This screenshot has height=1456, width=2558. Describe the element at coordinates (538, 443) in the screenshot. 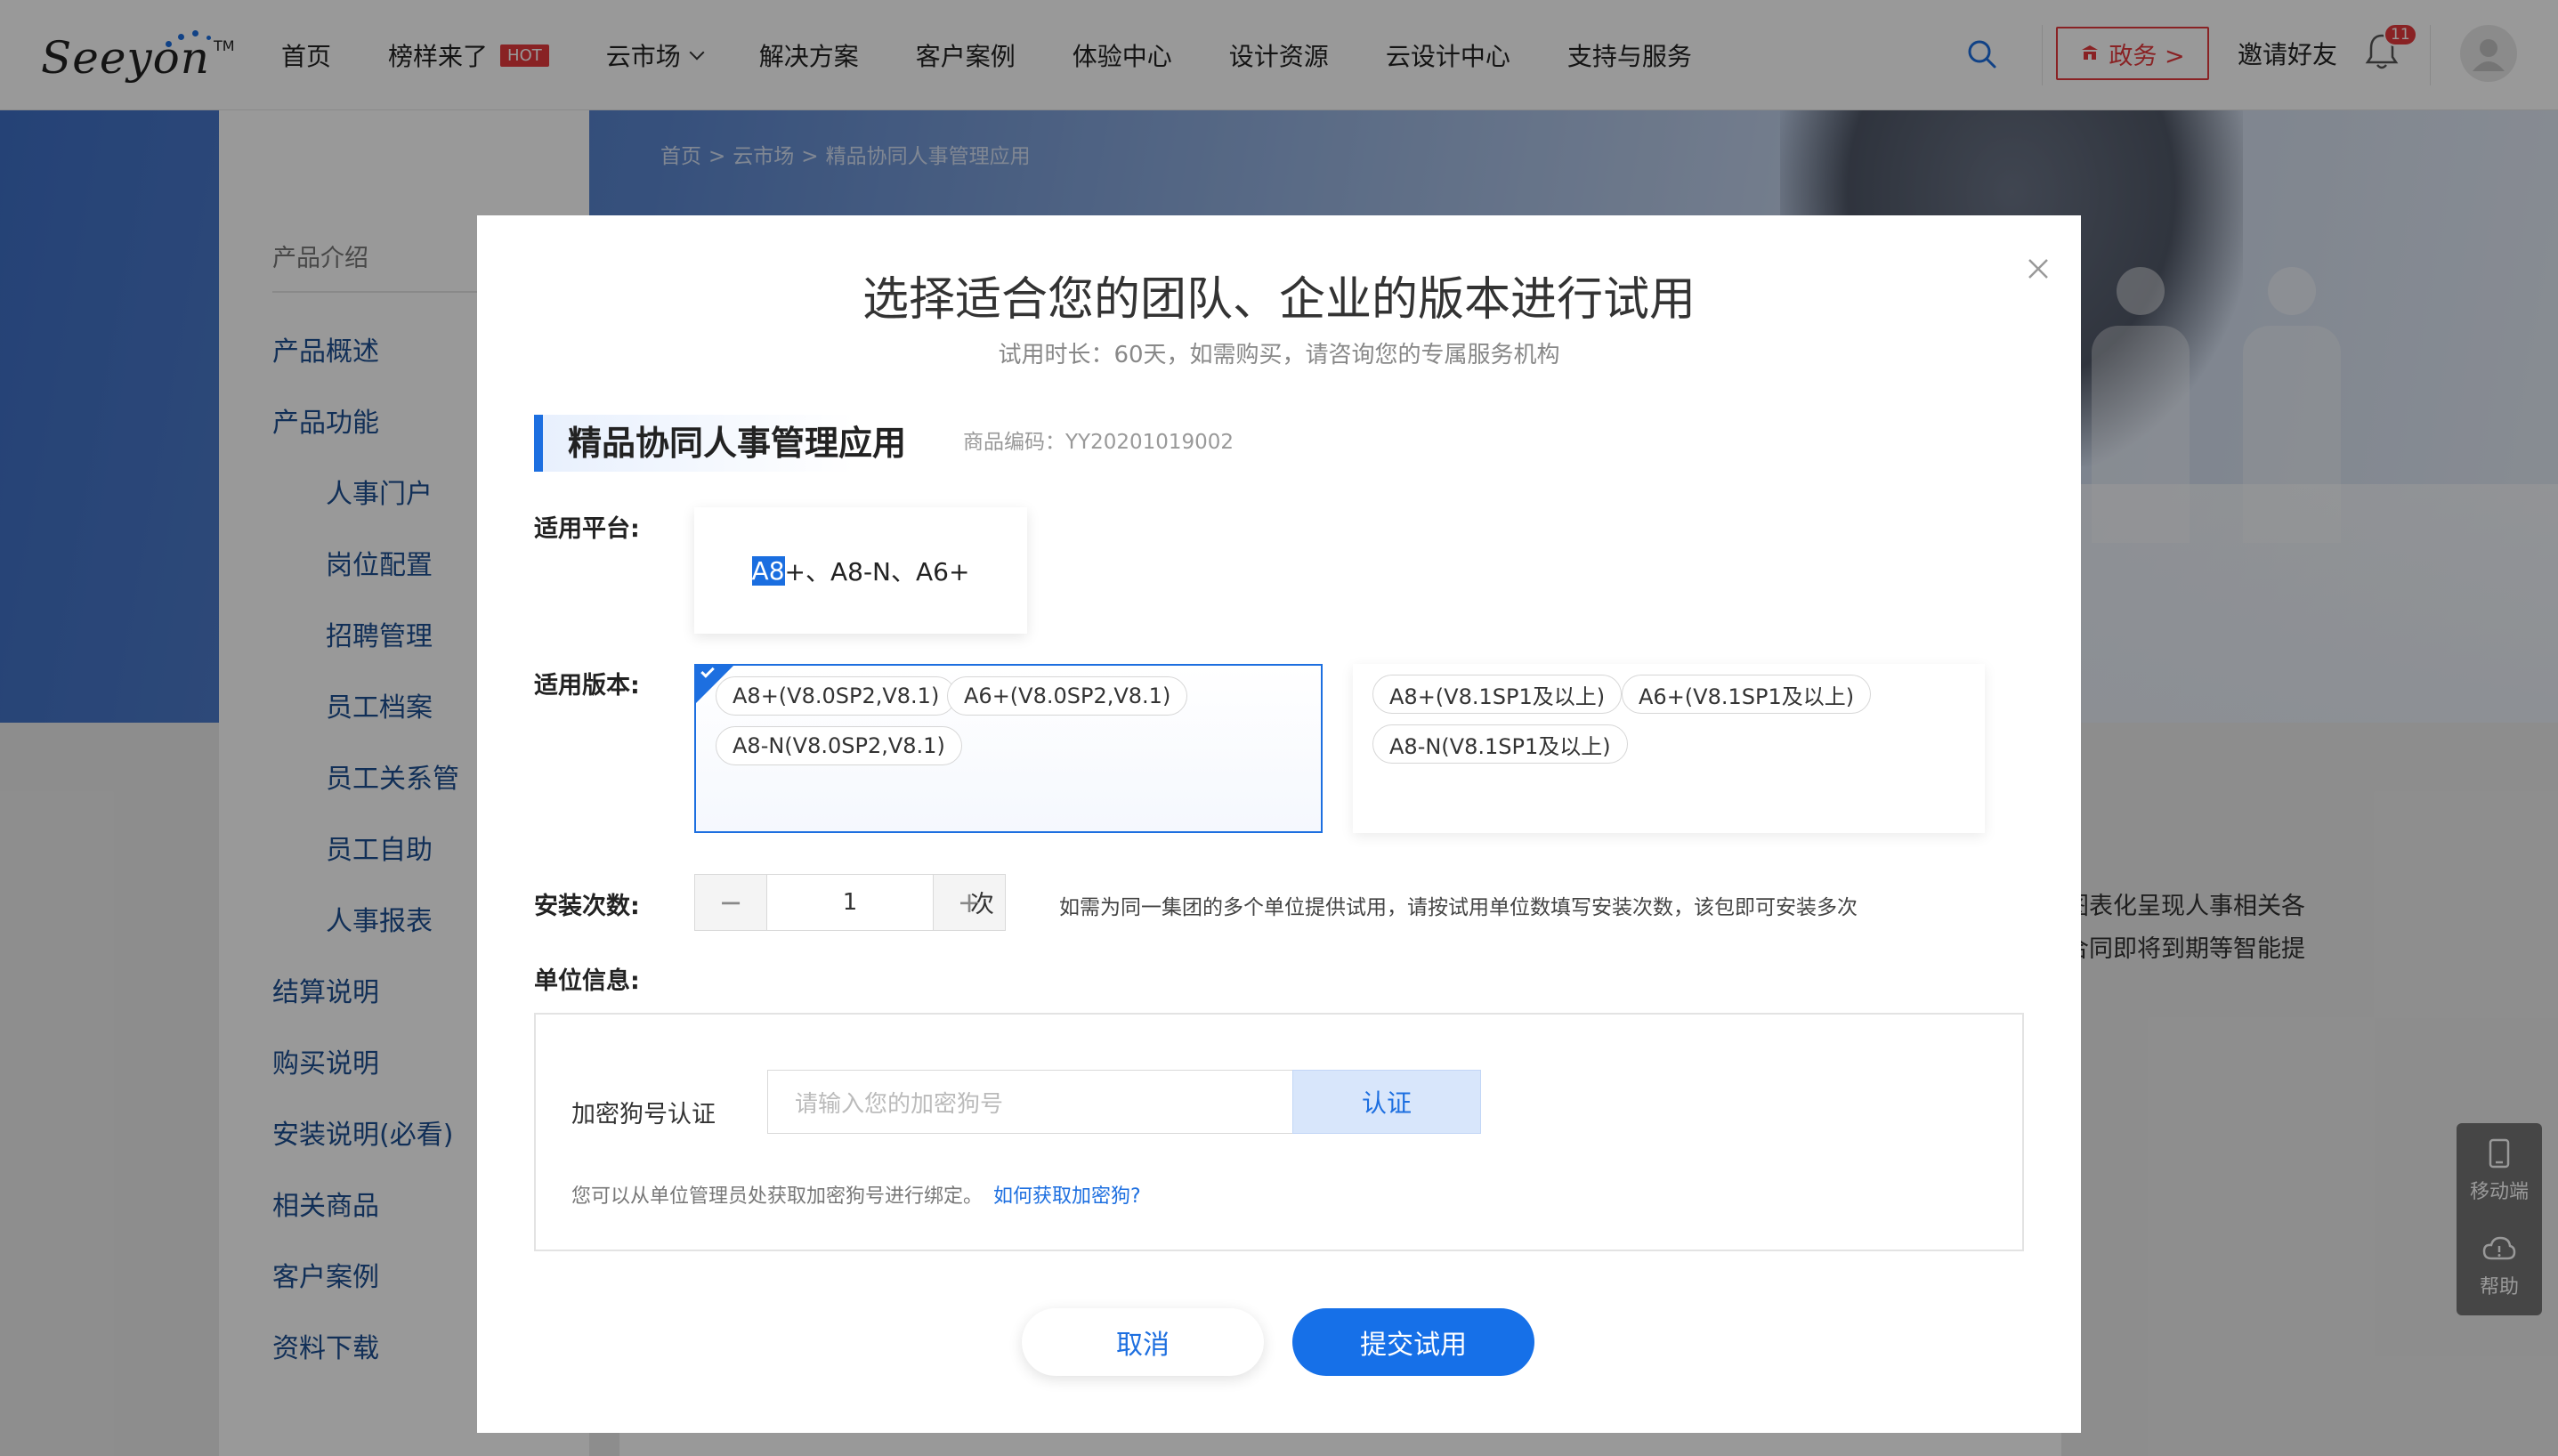

I see `product-accent-bar` at that location.